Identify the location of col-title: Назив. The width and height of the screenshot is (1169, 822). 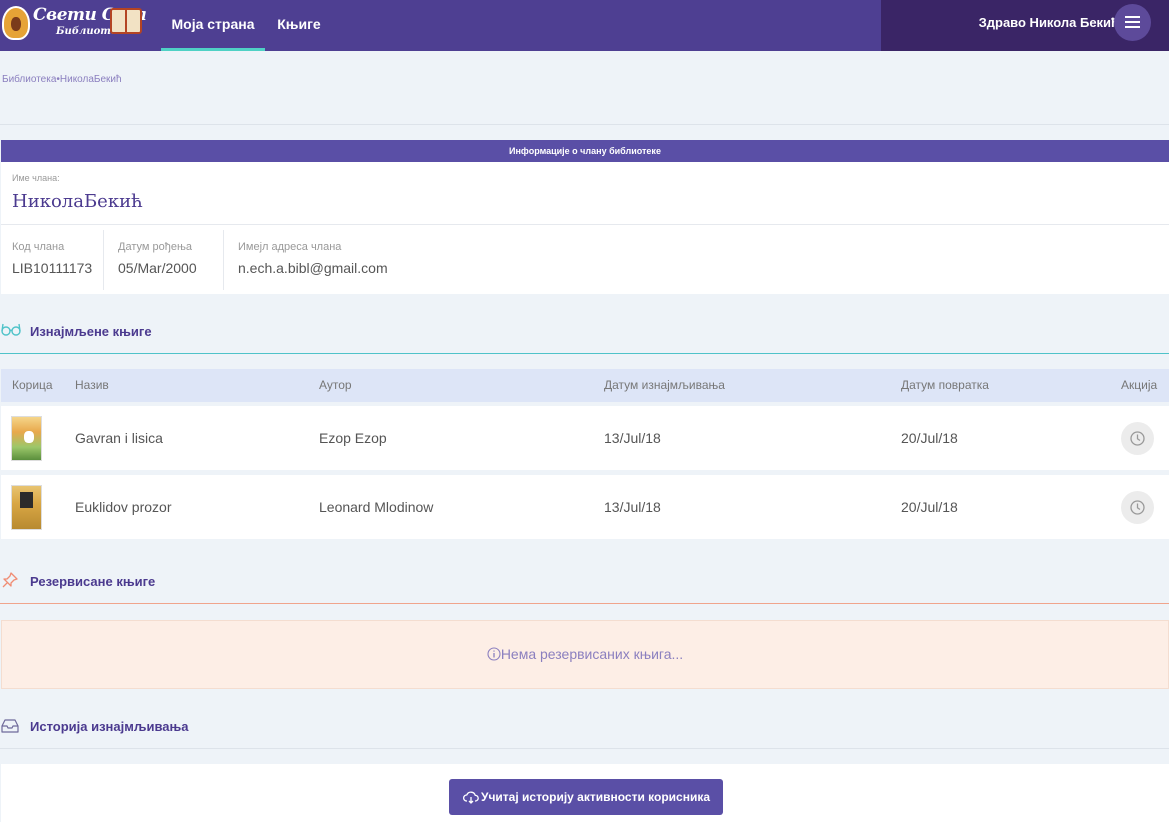
(92, 385).